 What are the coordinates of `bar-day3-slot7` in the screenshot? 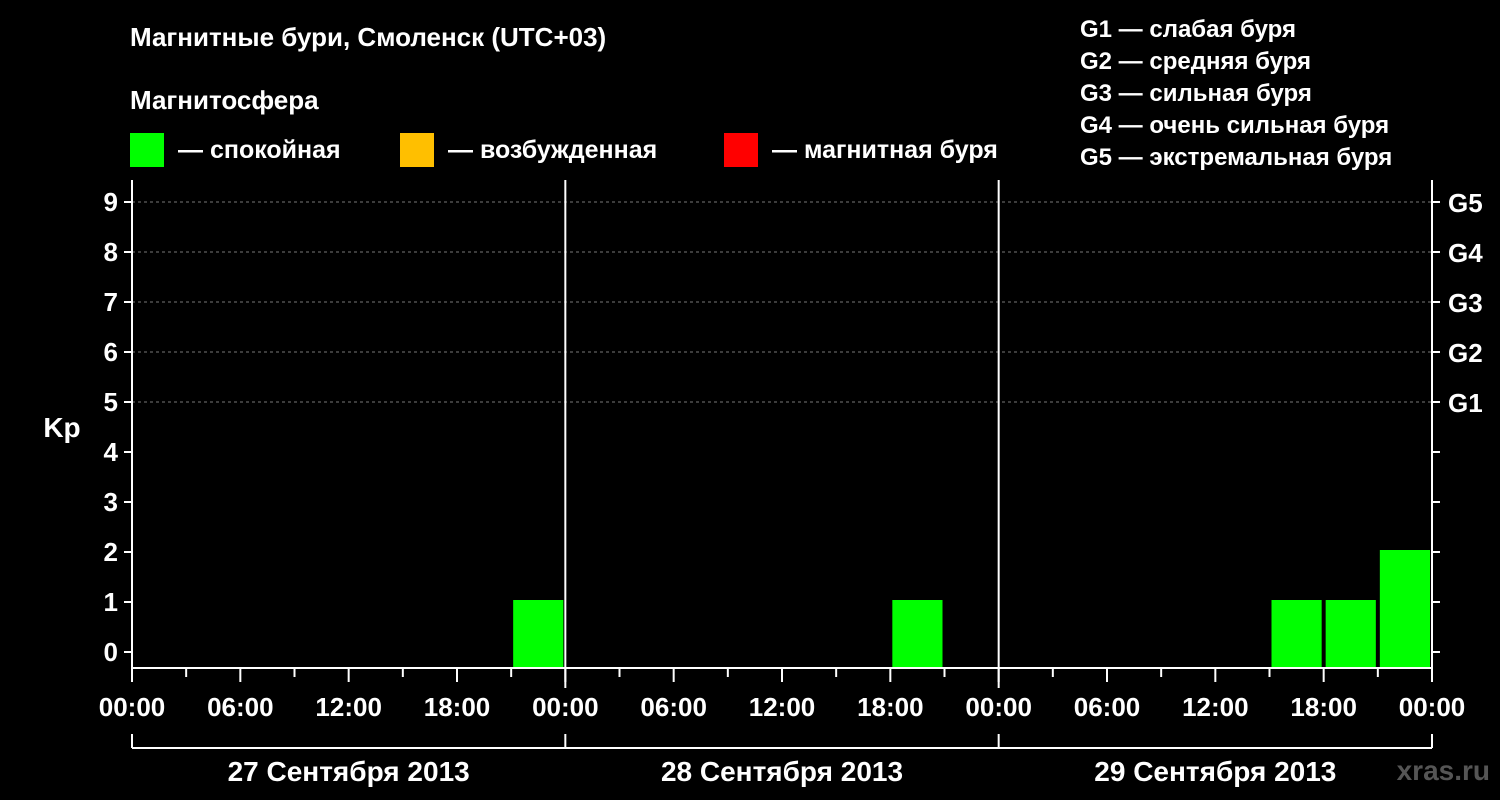 It's located at (1350, 634).